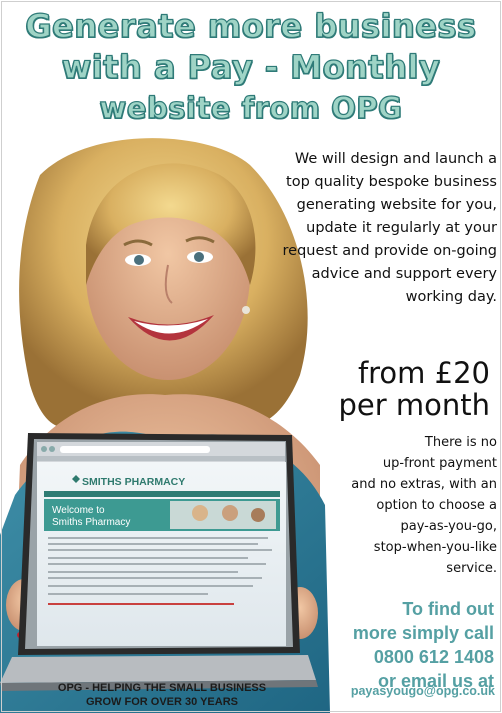  I want to click on laptop-logo-text: SMITHS PHARMACY, so click(133, 482).